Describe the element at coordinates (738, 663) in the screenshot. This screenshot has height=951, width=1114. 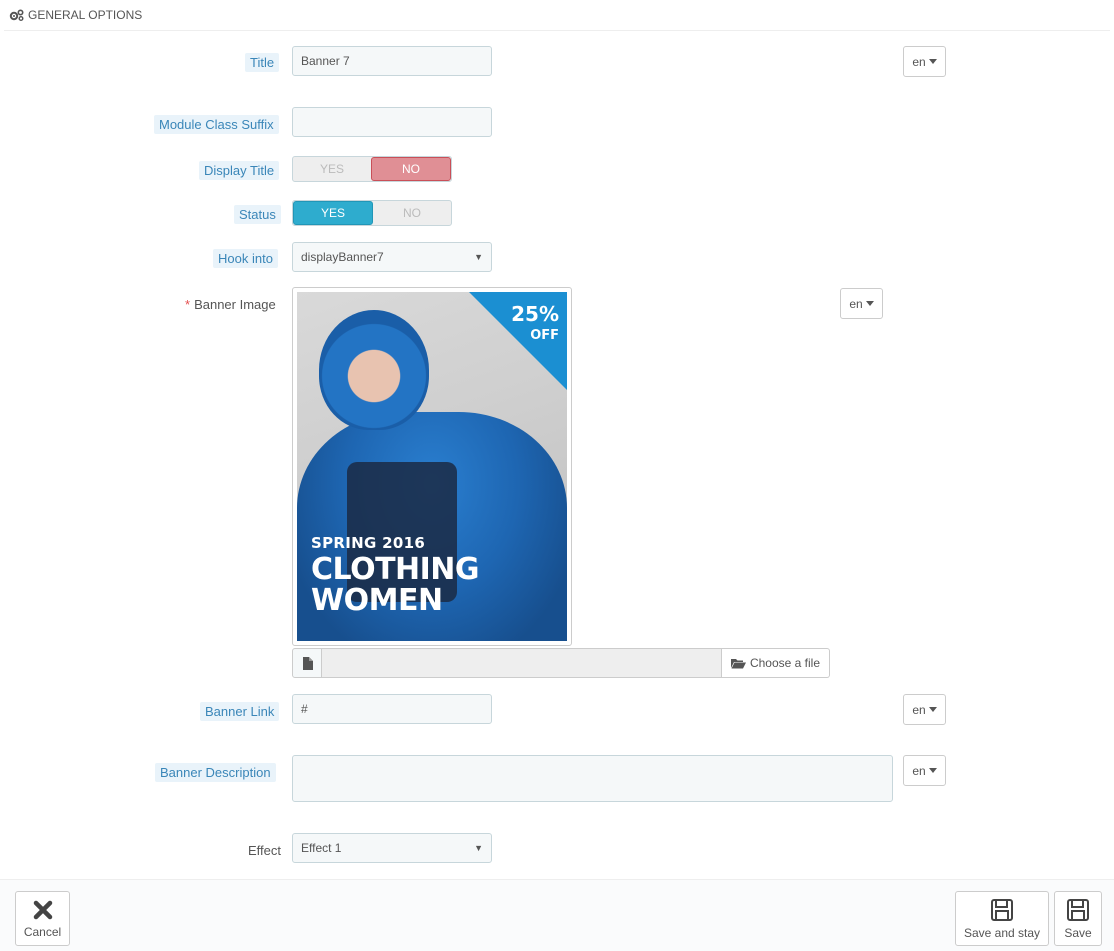
I see `folder-open-icon` at that location.